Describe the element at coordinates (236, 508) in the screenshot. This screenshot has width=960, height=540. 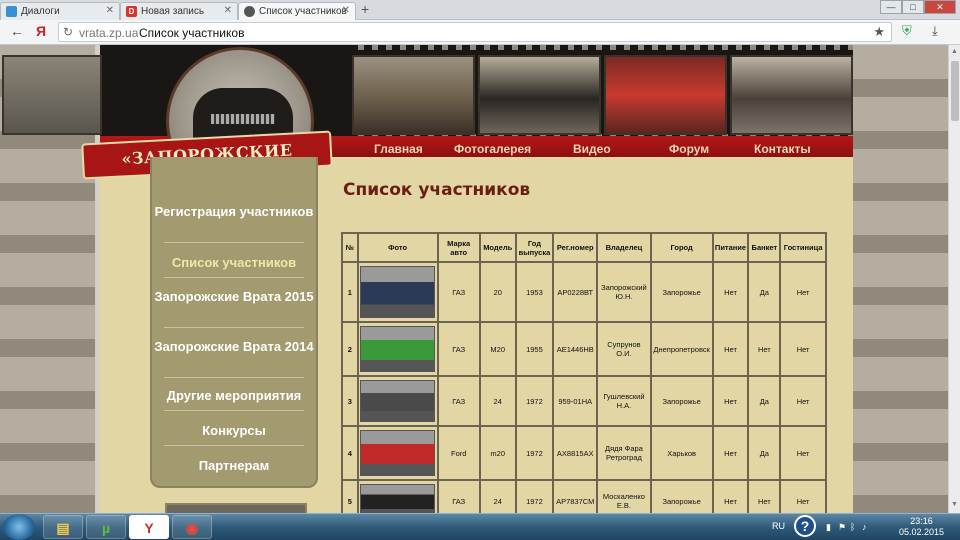
I see `sidebar-banner-image` at that location.